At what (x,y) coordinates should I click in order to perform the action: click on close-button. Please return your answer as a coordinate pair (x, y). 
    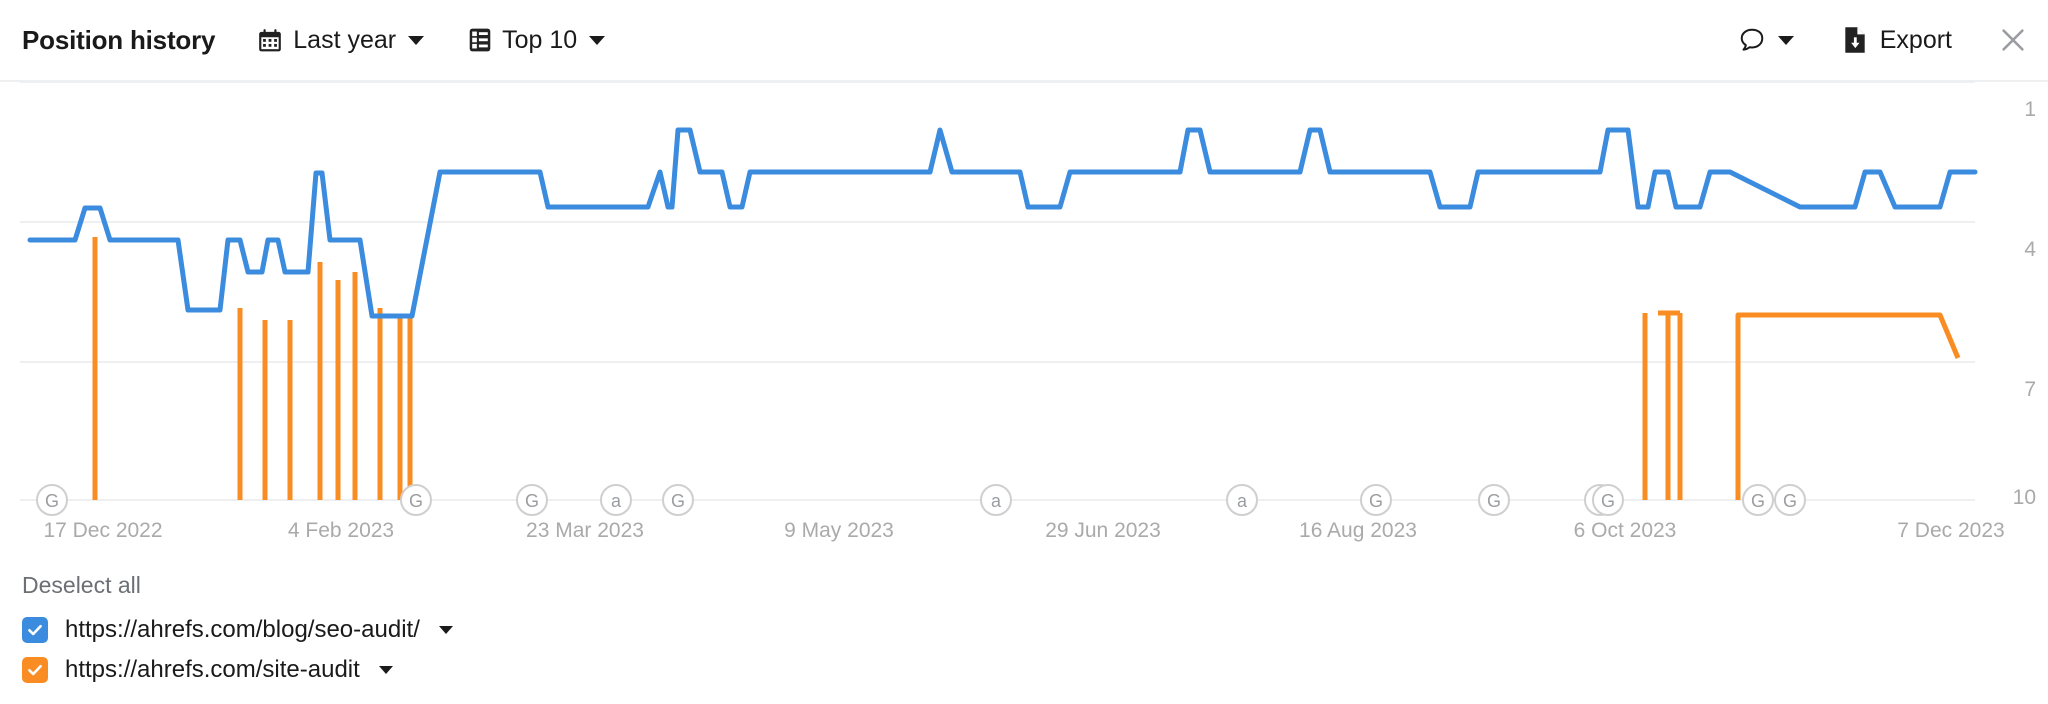
    Looking at the image, I should click on (2013, 40).